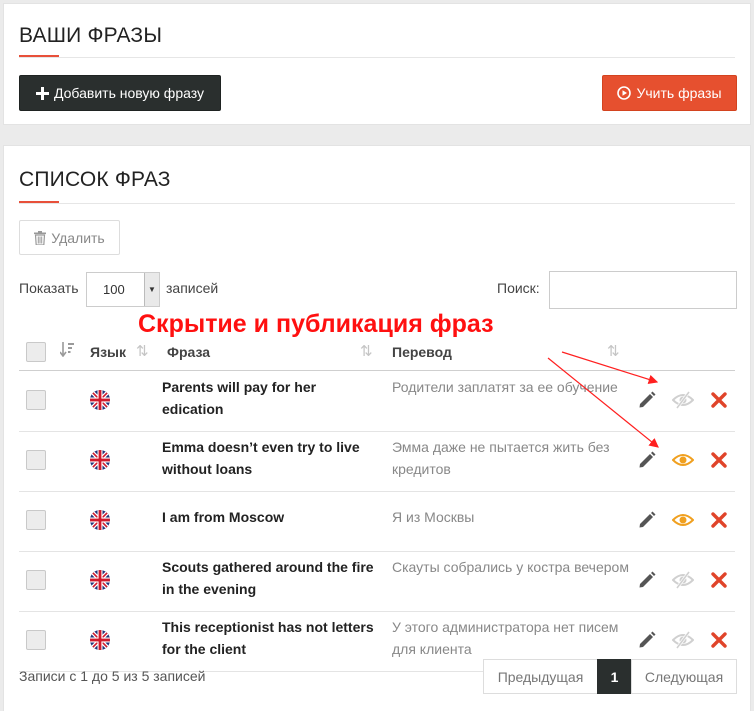  I want to click on translation-text: Эмма даже не пытается жить без кредитов, so click(501, 458).